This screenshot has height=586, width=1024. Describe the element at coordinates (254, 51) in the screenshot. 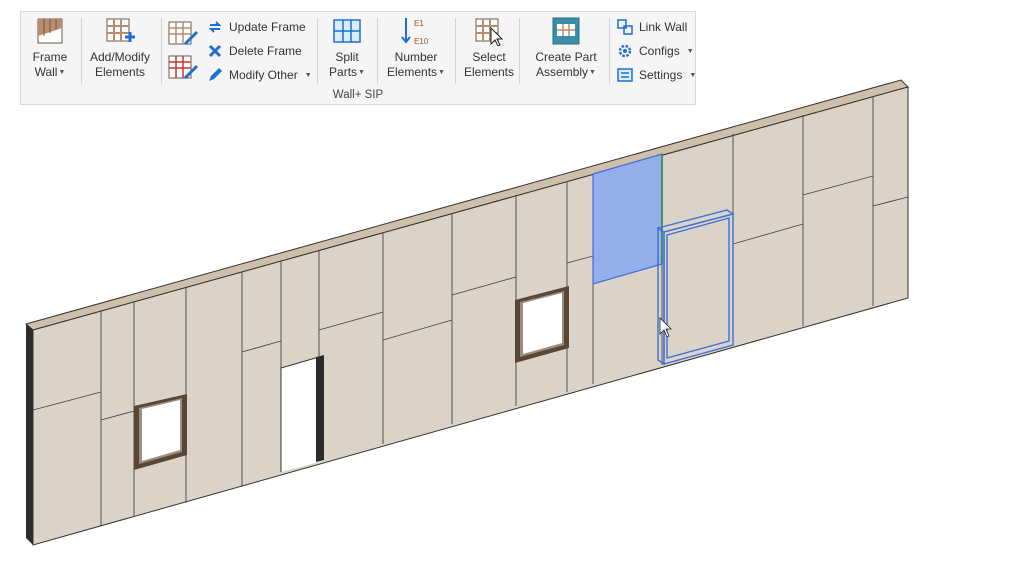

I see `delete-frame-button: Delete Frame` at that location.